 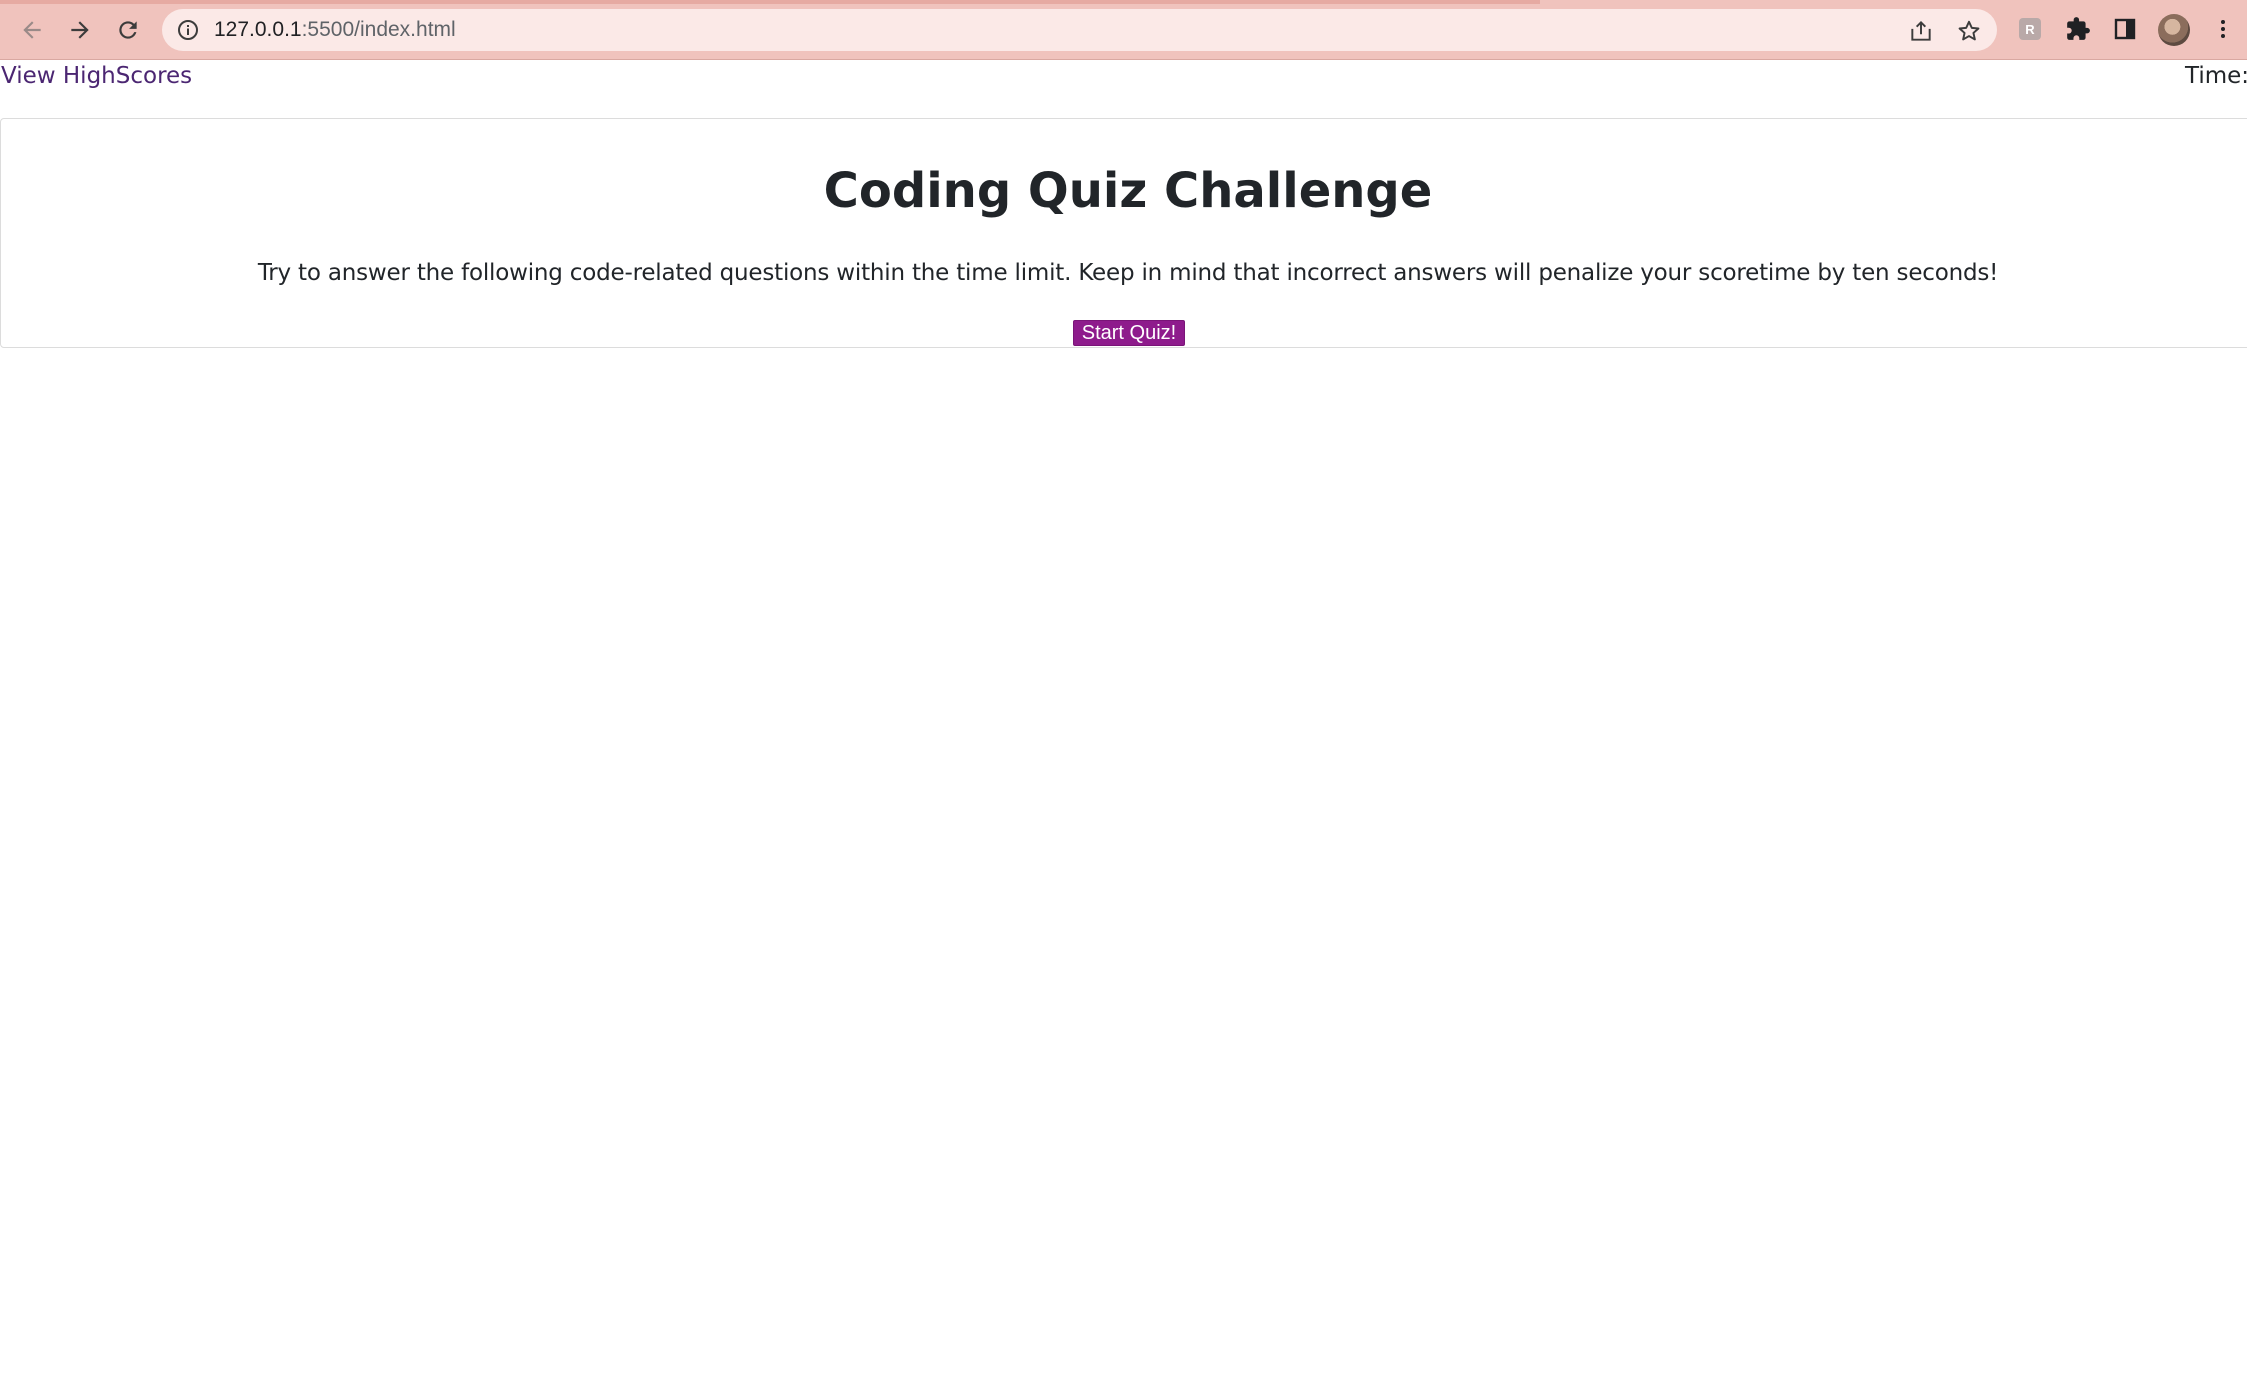 I want to click on extensions-button, so click(x=2078, y=29).